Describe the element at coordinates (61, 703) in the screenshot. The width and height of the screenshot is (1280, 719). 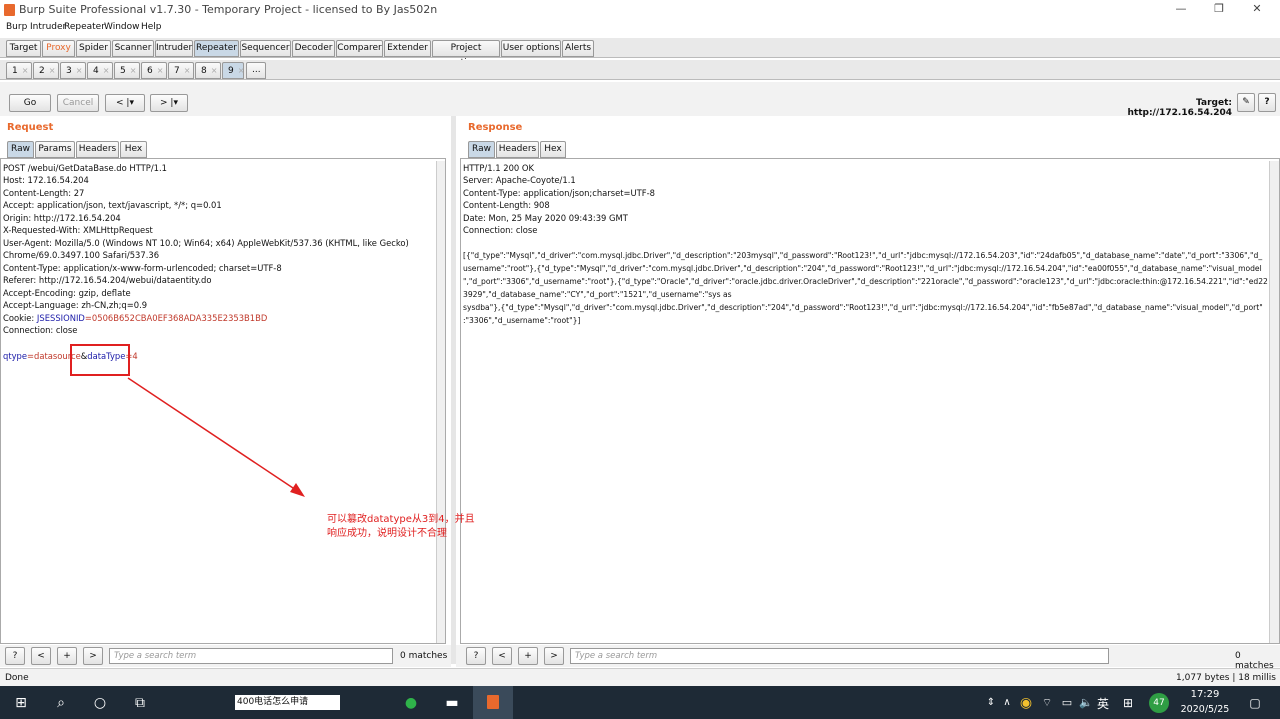
I see `search-icon: ⌕` at that location.